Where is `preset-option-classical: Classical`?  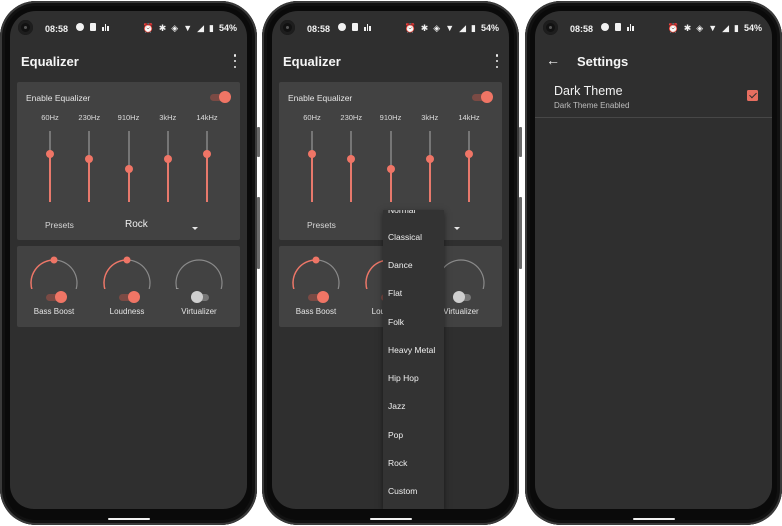
preset-option-classical: Classical is located at coordinates (405, 237).